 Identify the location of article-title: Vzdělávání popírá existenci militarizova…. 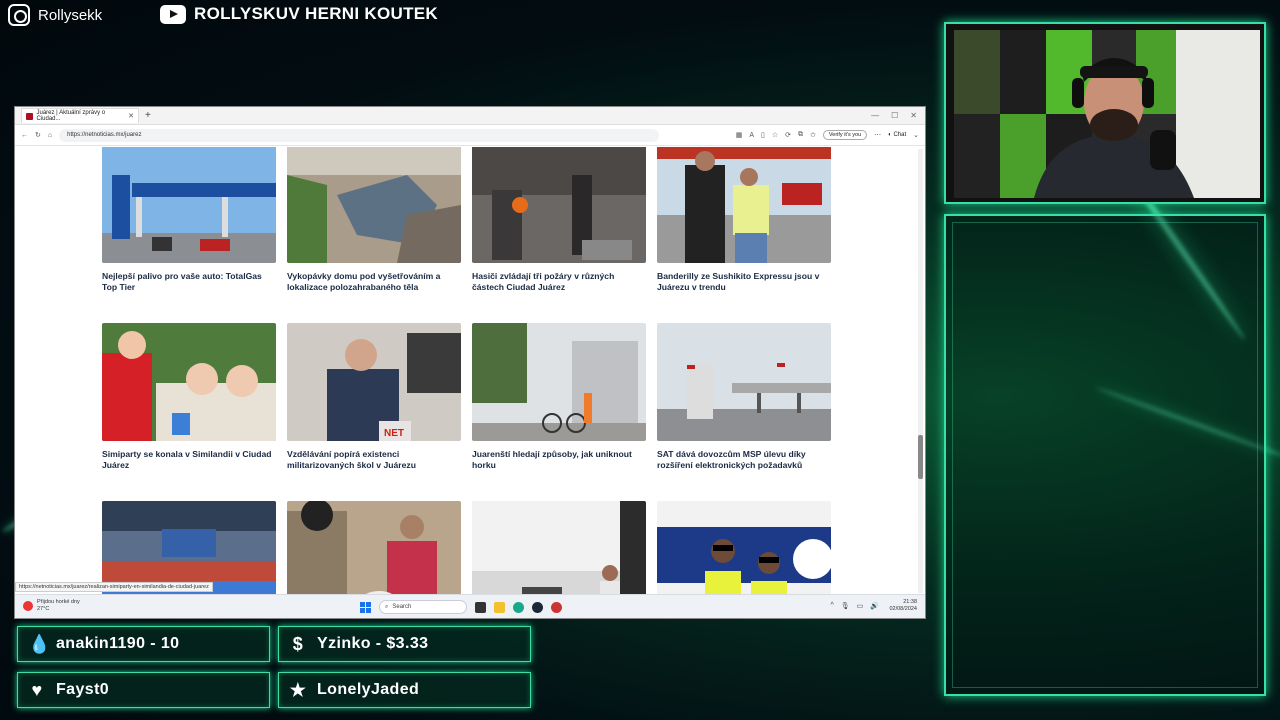
(374, 460).